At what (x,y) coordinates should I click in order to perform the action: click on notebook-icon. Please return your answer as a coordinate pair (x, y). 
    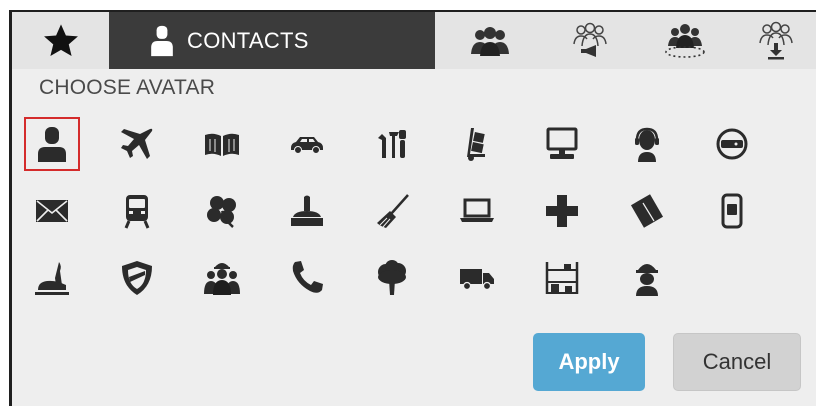
    Looking at the image, I should click on (647, 211).